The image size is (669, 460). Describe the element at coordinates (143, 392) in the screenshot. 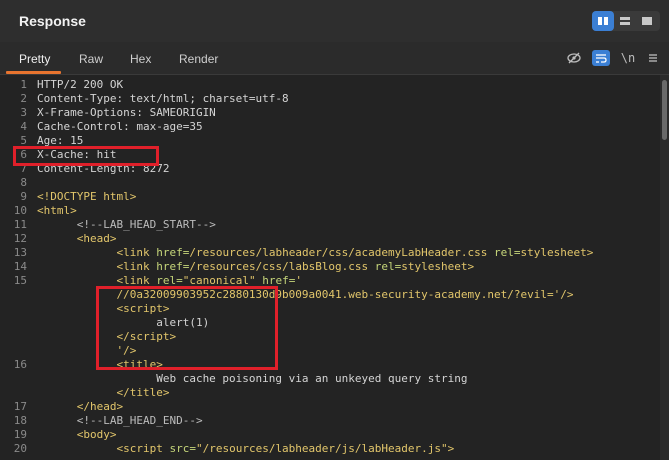

I see `code-text: </title>` at that location.